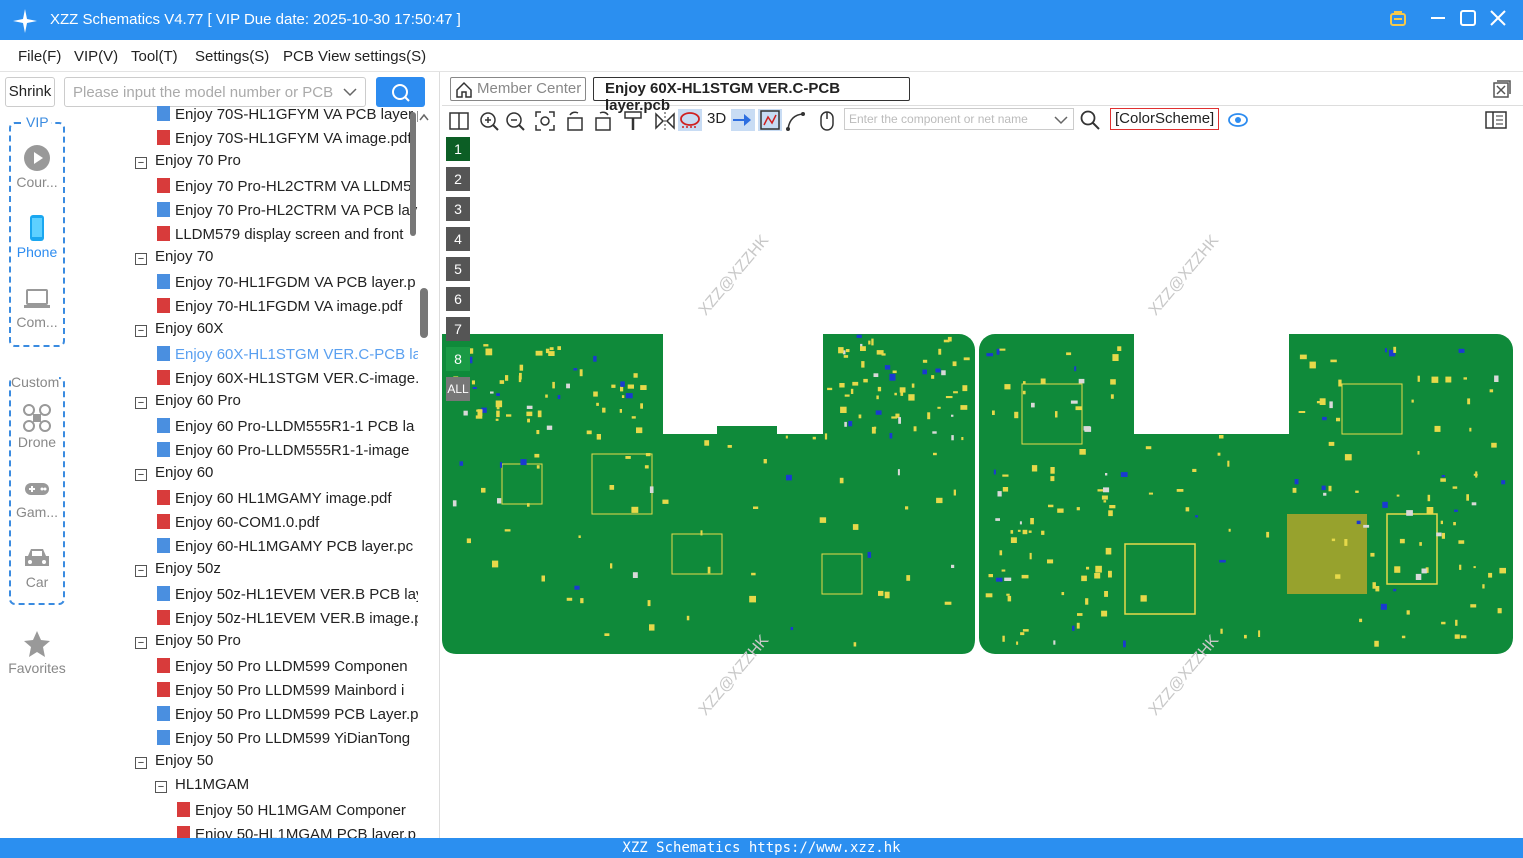 Image resolution: width=1523 pixels, height=858 pixels. Describe the element at coordinates (287, 596) in the screenshot. I see `tree-file: Enjoy 50z-HL1EVEM VER.B PCB lay` at that location.